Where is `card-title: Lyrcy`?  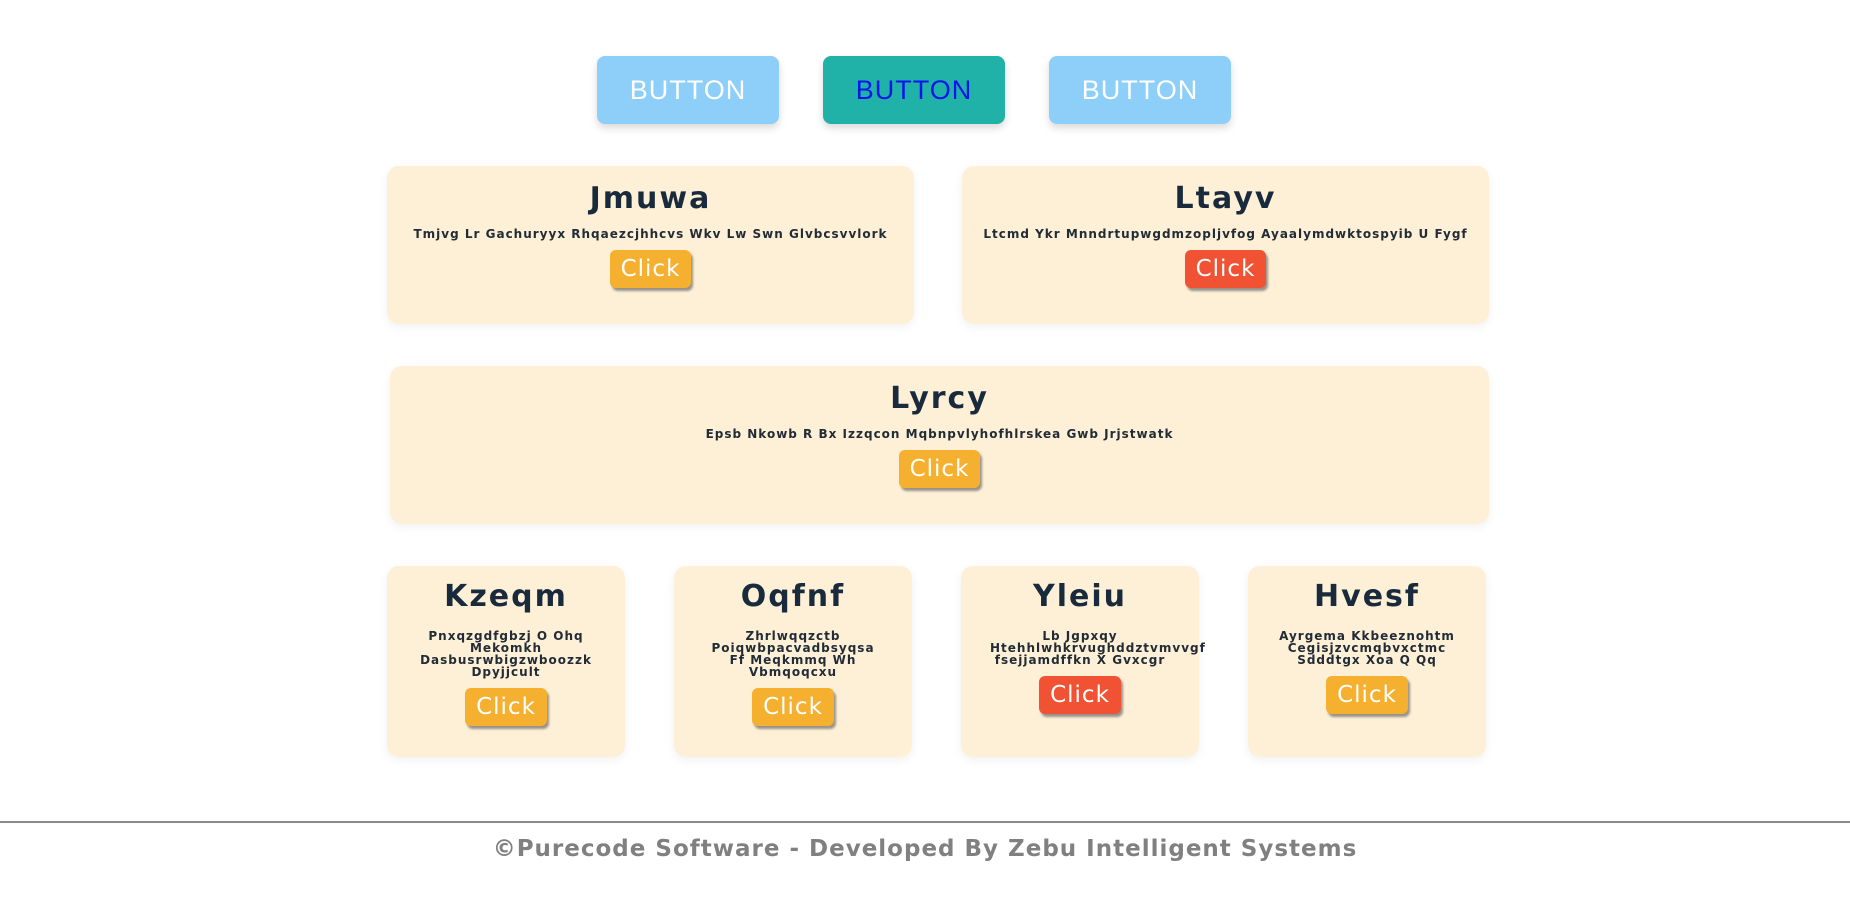 card-title: Lyrcy is located at coordinates (939, 398).